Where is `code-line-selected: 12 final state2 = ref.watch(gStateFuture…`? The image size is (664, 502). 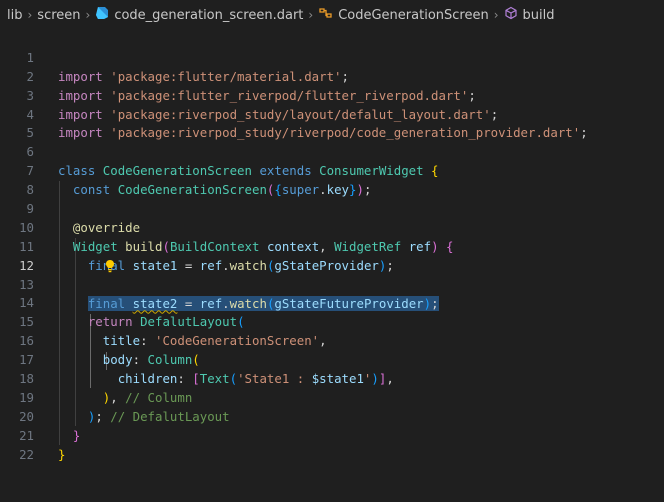 code-line-selected: 12 final state2 = ref.watch(gStateFuture… is located at coordinates (332, 274).